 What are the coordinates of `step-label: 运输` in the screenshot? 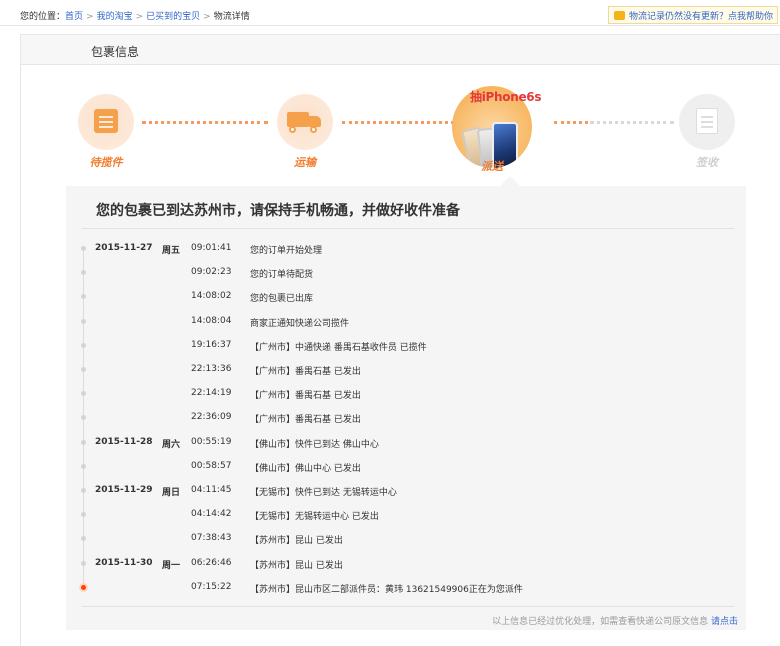 It's located at (305, 162).